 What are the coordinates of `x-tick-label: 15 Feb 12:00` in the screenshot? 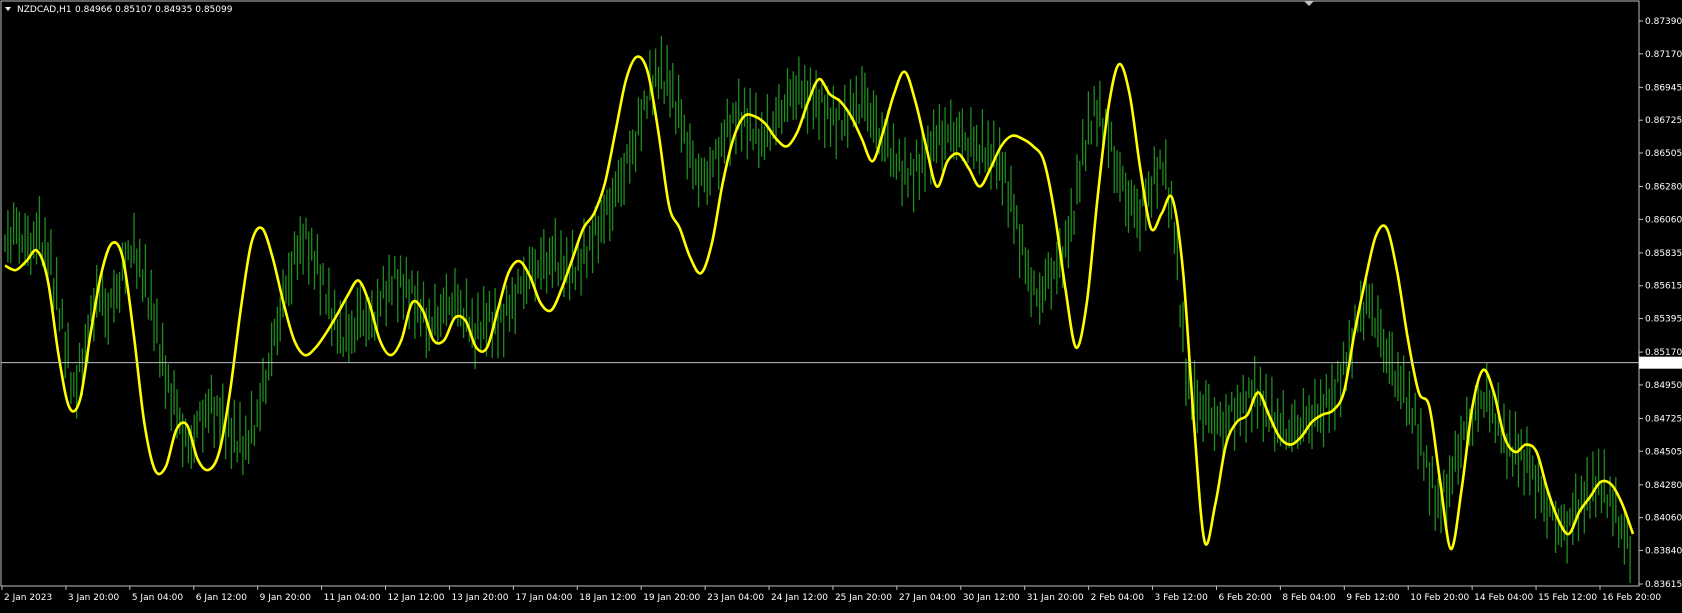 It's located at (1567, 598).